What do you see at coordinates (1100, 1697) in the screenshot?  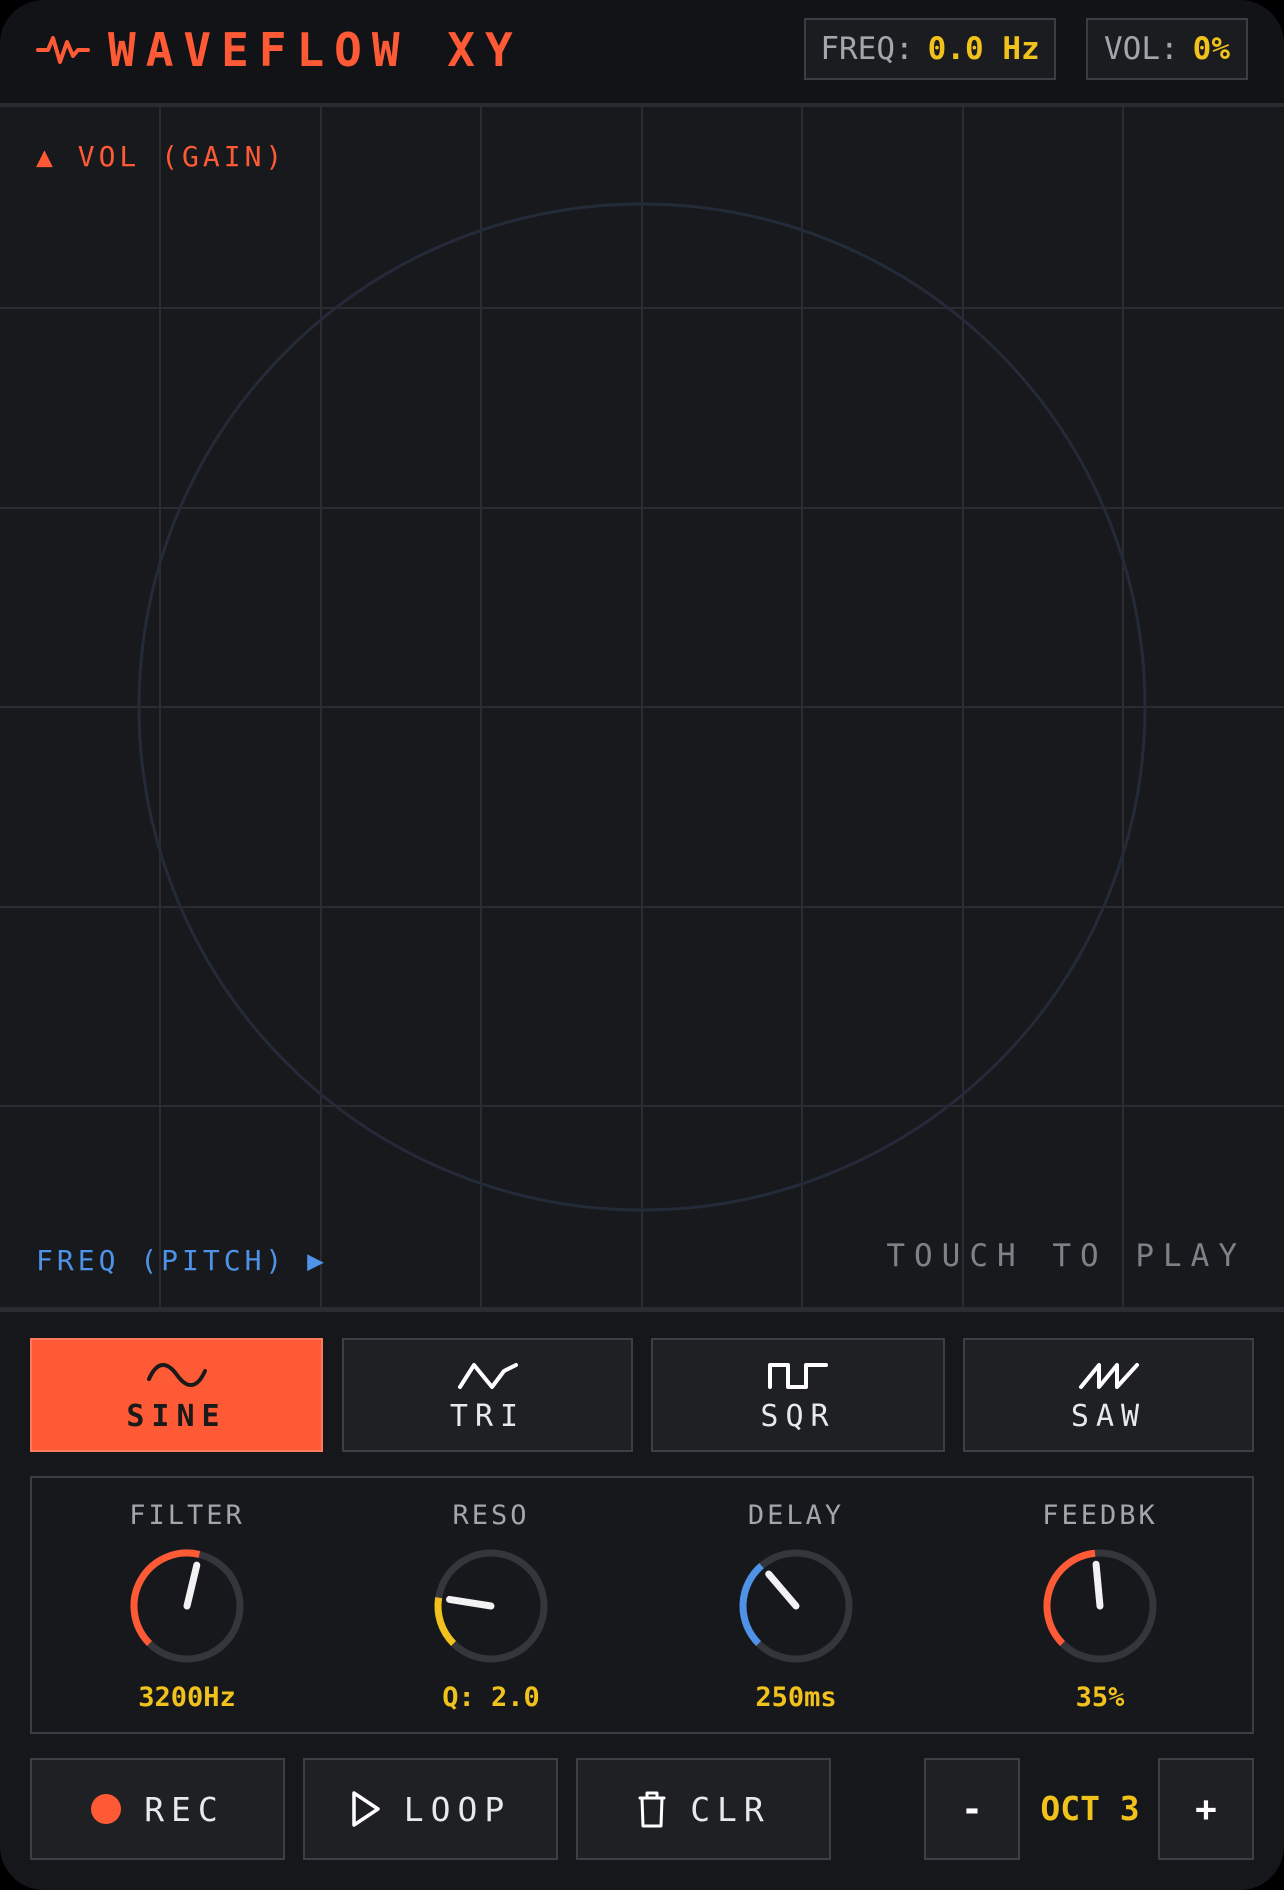 I see `feedback-knob-value: 35%` at bounding box center [1100, 1697].